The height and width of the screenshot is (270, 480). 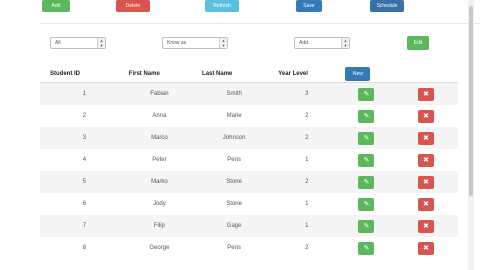 What do you see at coordinates (234, 93) in the screenshot?
I see `cell-last-name: Smith` at bounding box center [234, 93].